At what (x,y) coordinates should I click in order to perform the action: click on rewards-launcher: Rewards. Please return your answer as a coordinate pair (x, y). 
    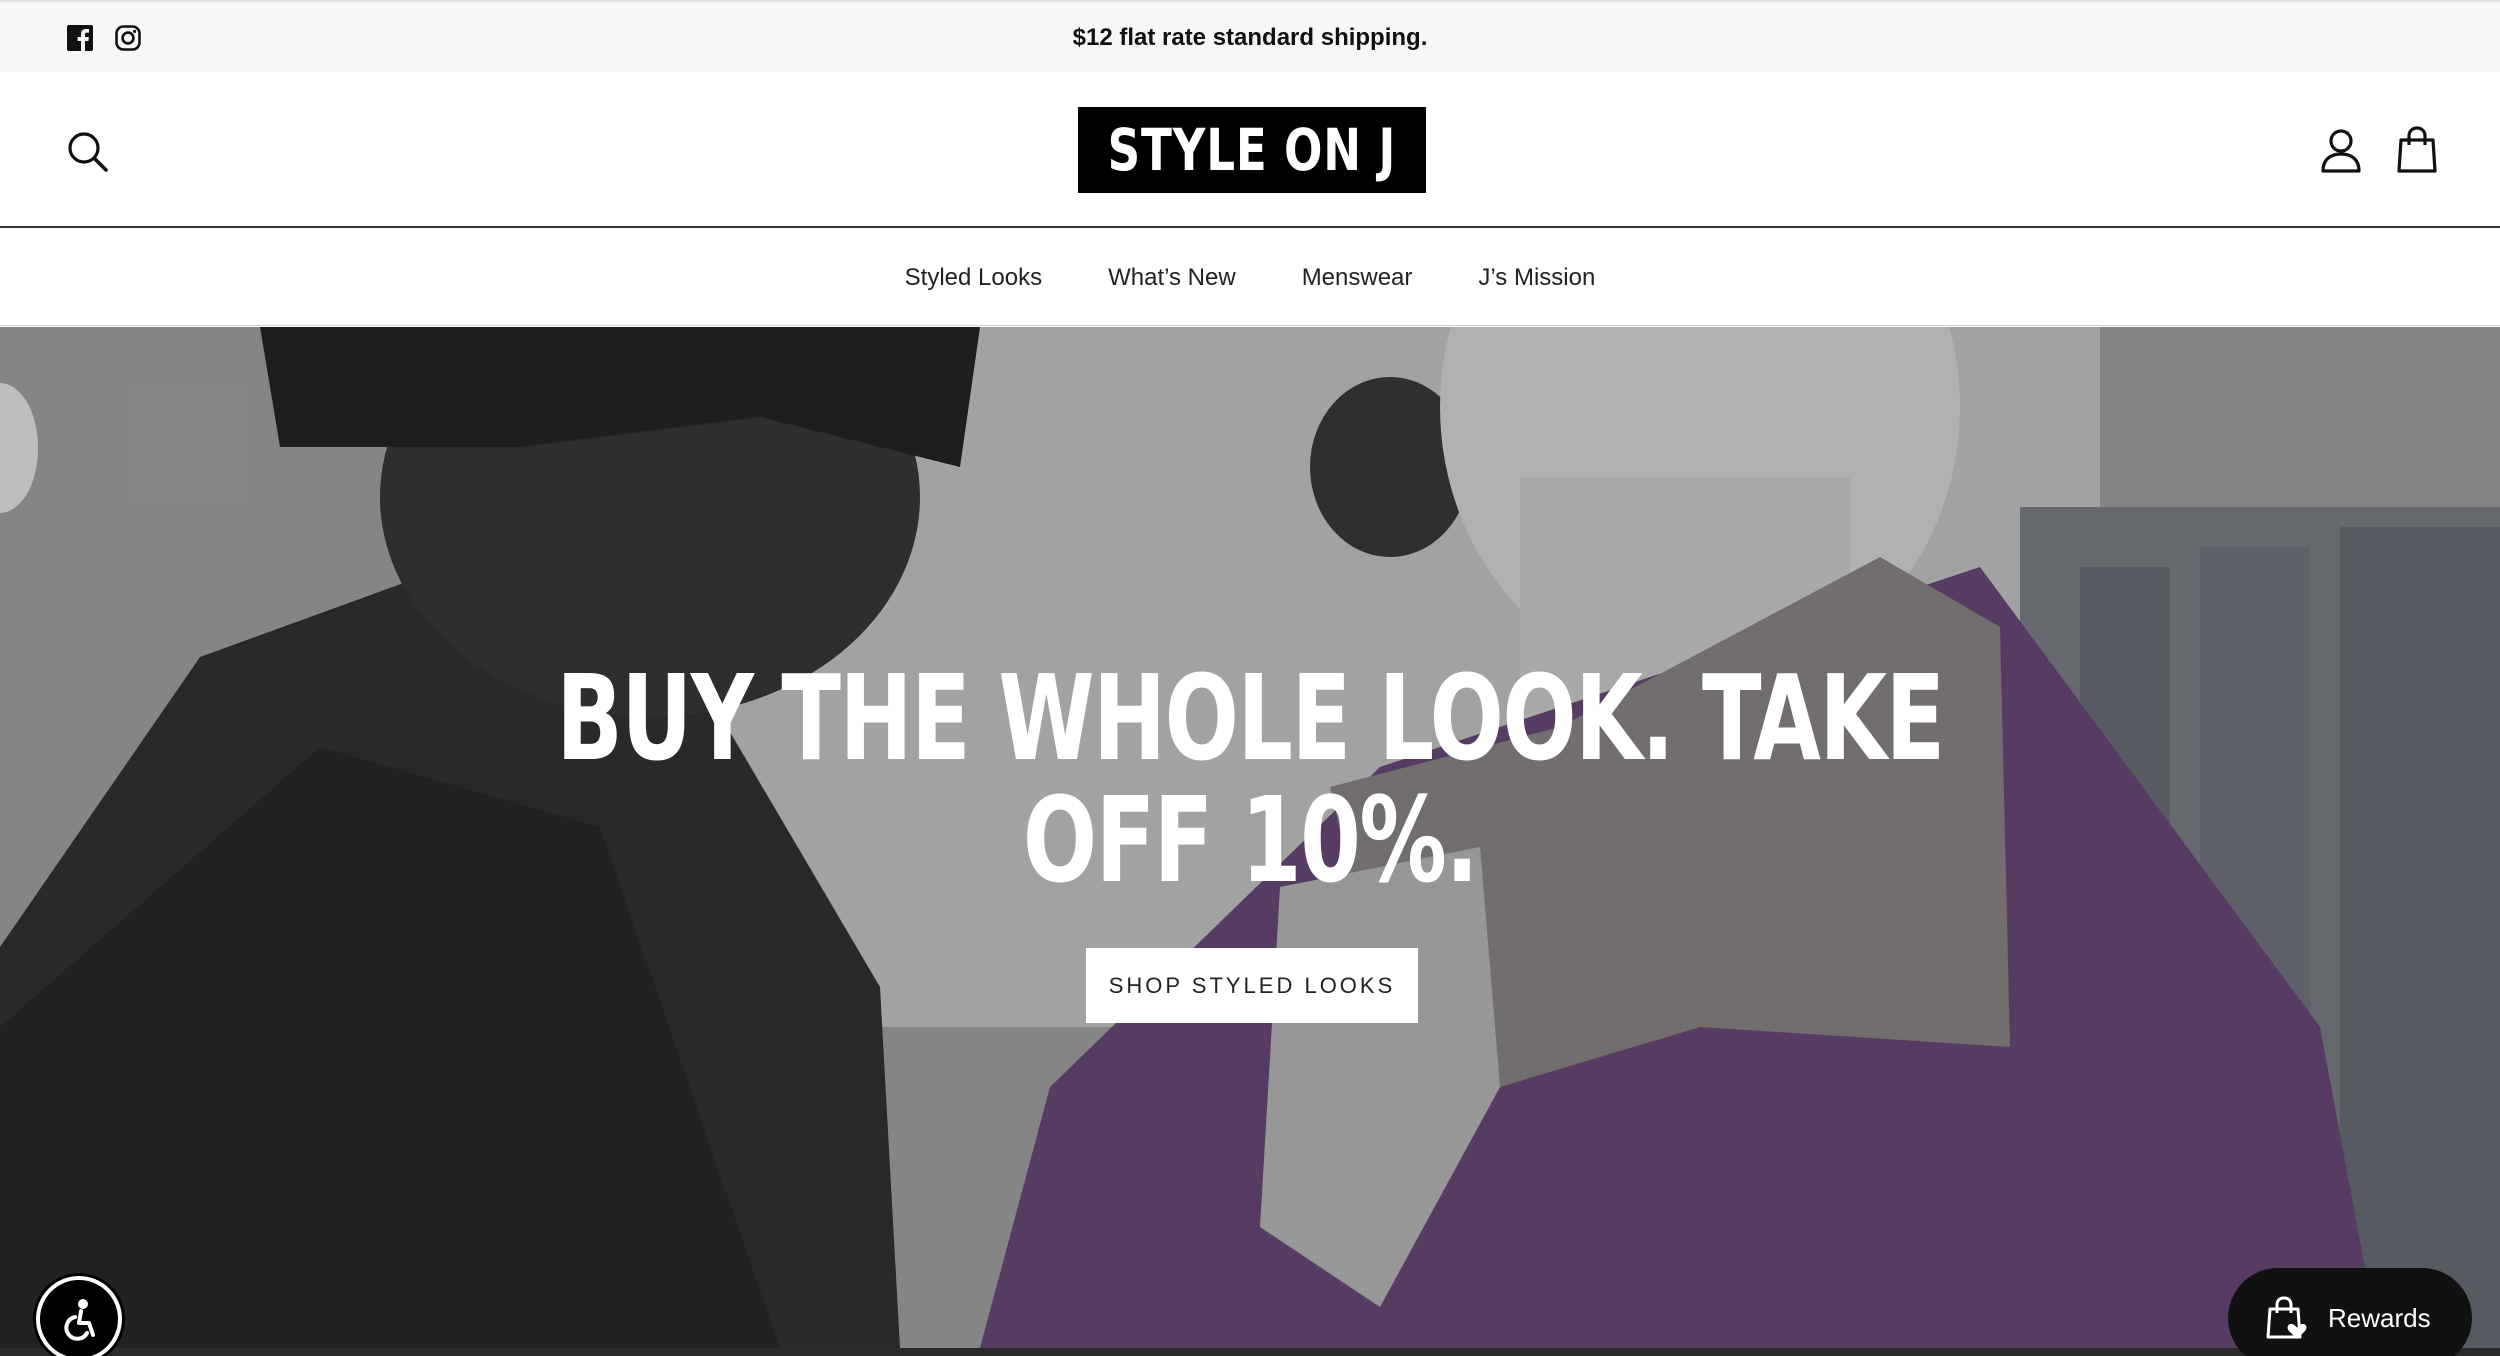
    Looking at the image, I should click on (2350, 1312).